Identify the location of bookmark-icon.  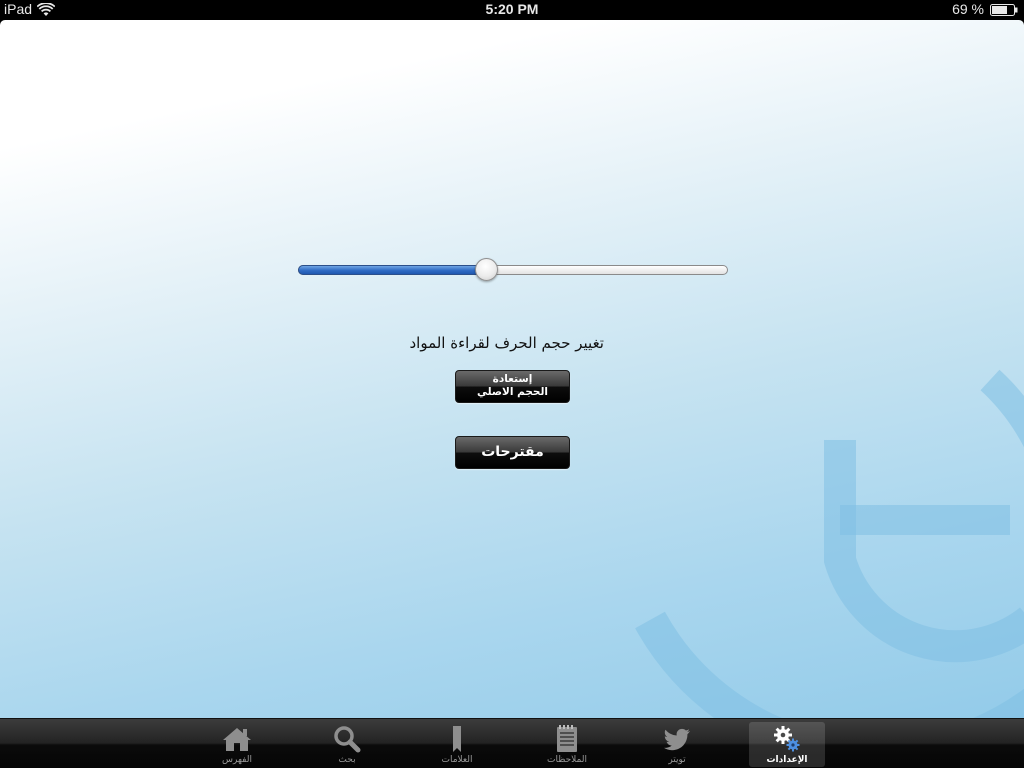
(457, 739).